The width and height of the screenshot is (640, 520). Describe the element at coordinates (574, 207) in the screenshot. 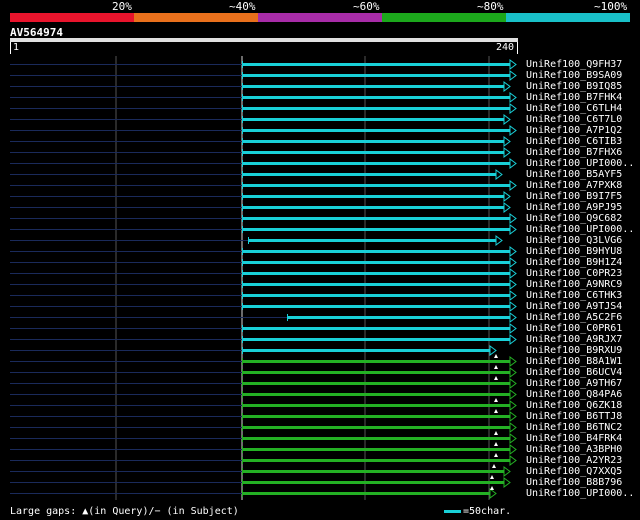

I see `hit-label: UniRef100_A9PJ95` at that location.